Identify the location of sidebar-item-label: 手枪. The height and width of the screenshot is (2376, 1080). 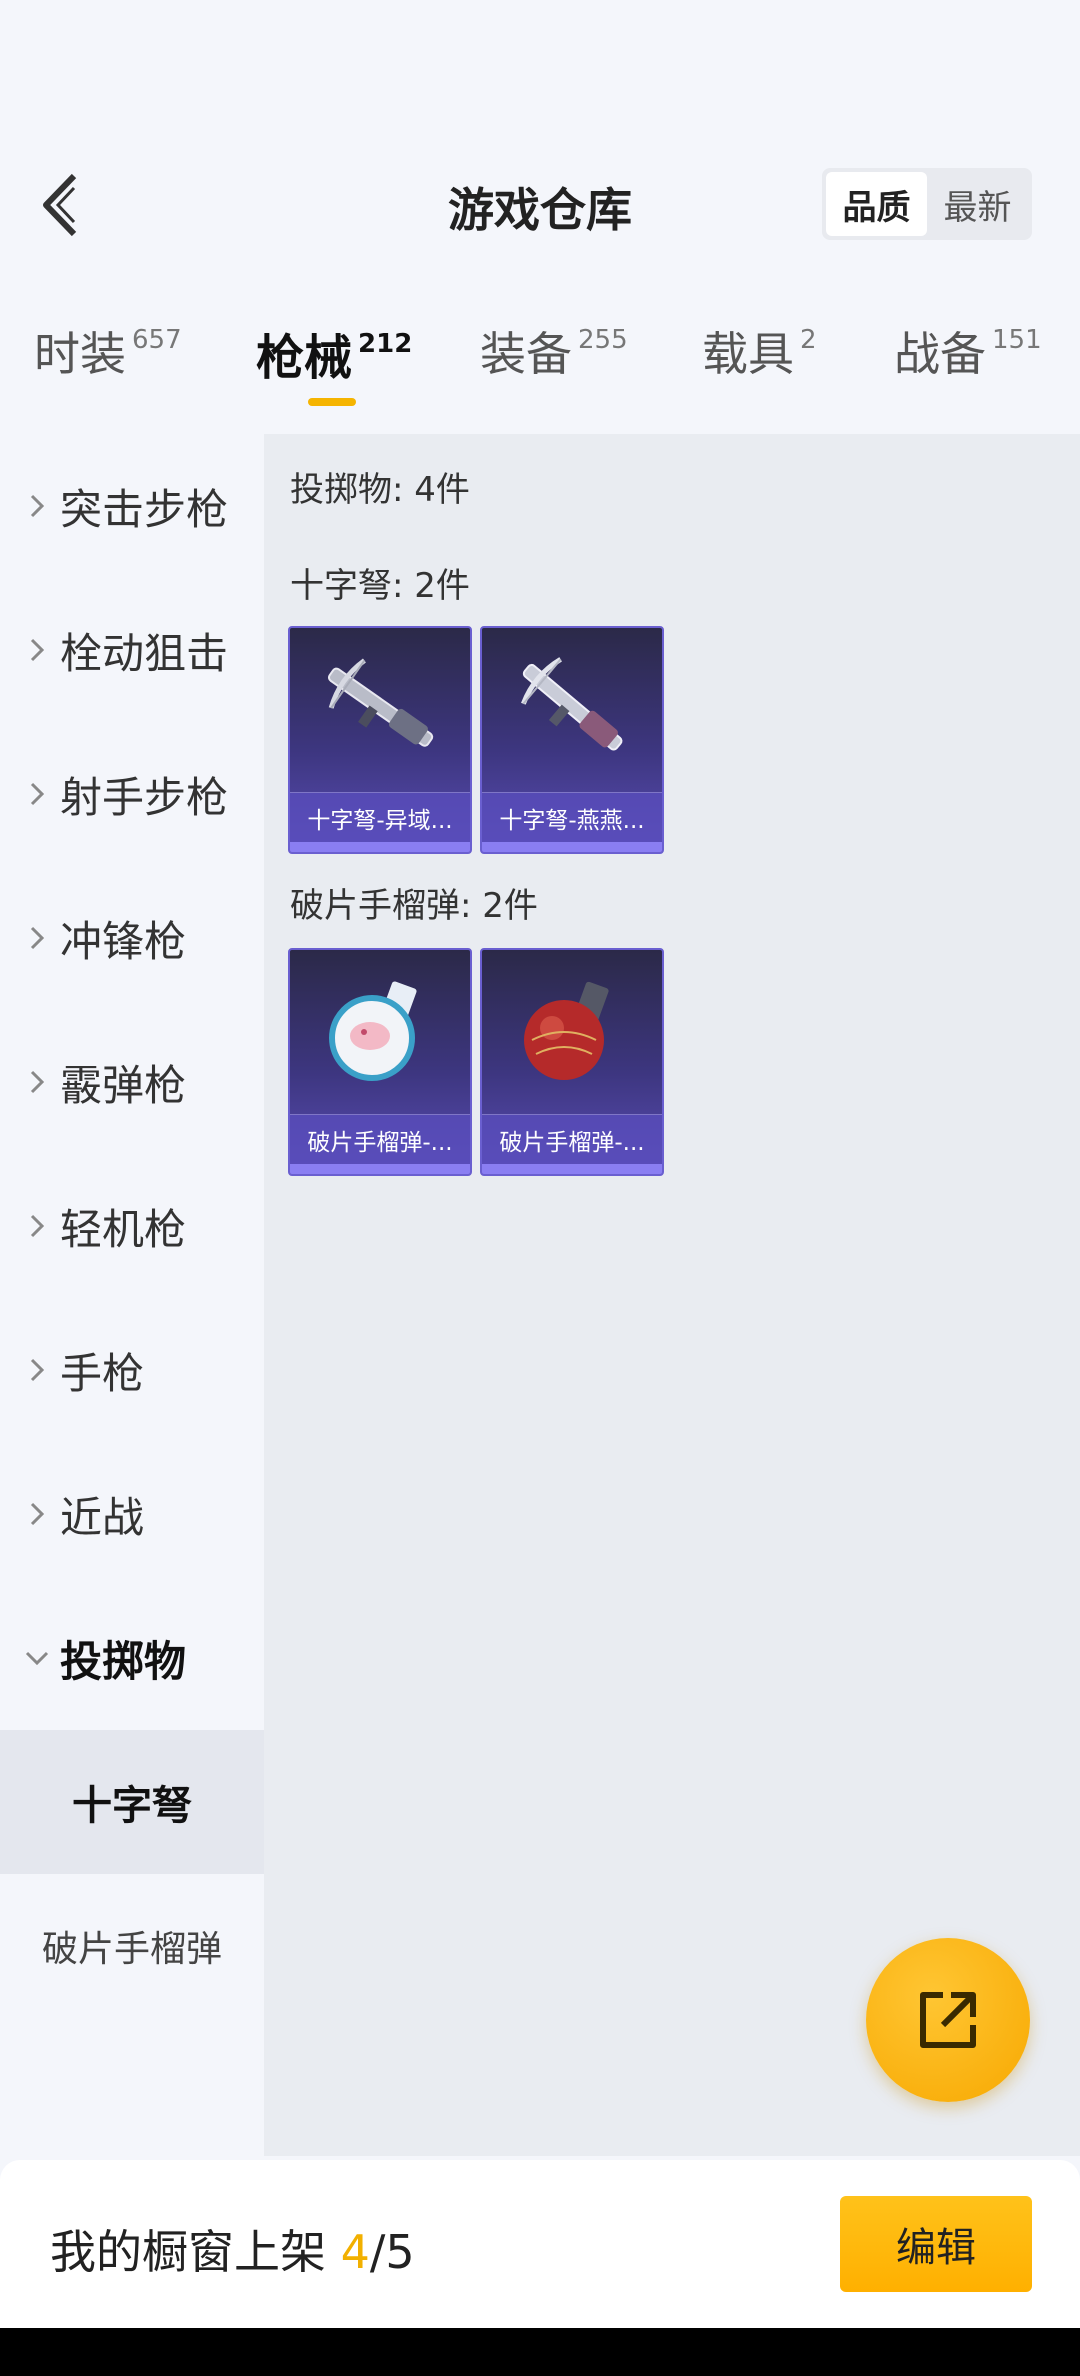
(102, 1373).